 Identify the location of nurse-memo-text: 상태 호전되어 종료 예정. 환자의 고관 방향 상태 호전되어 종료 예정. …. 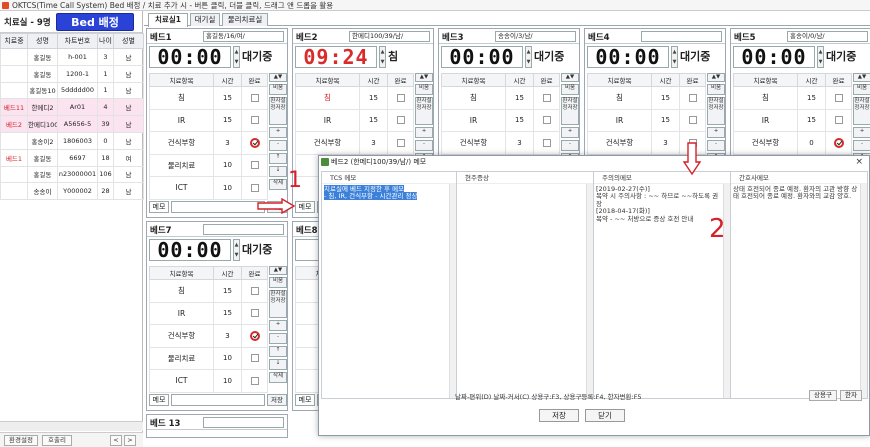
(796, 193).